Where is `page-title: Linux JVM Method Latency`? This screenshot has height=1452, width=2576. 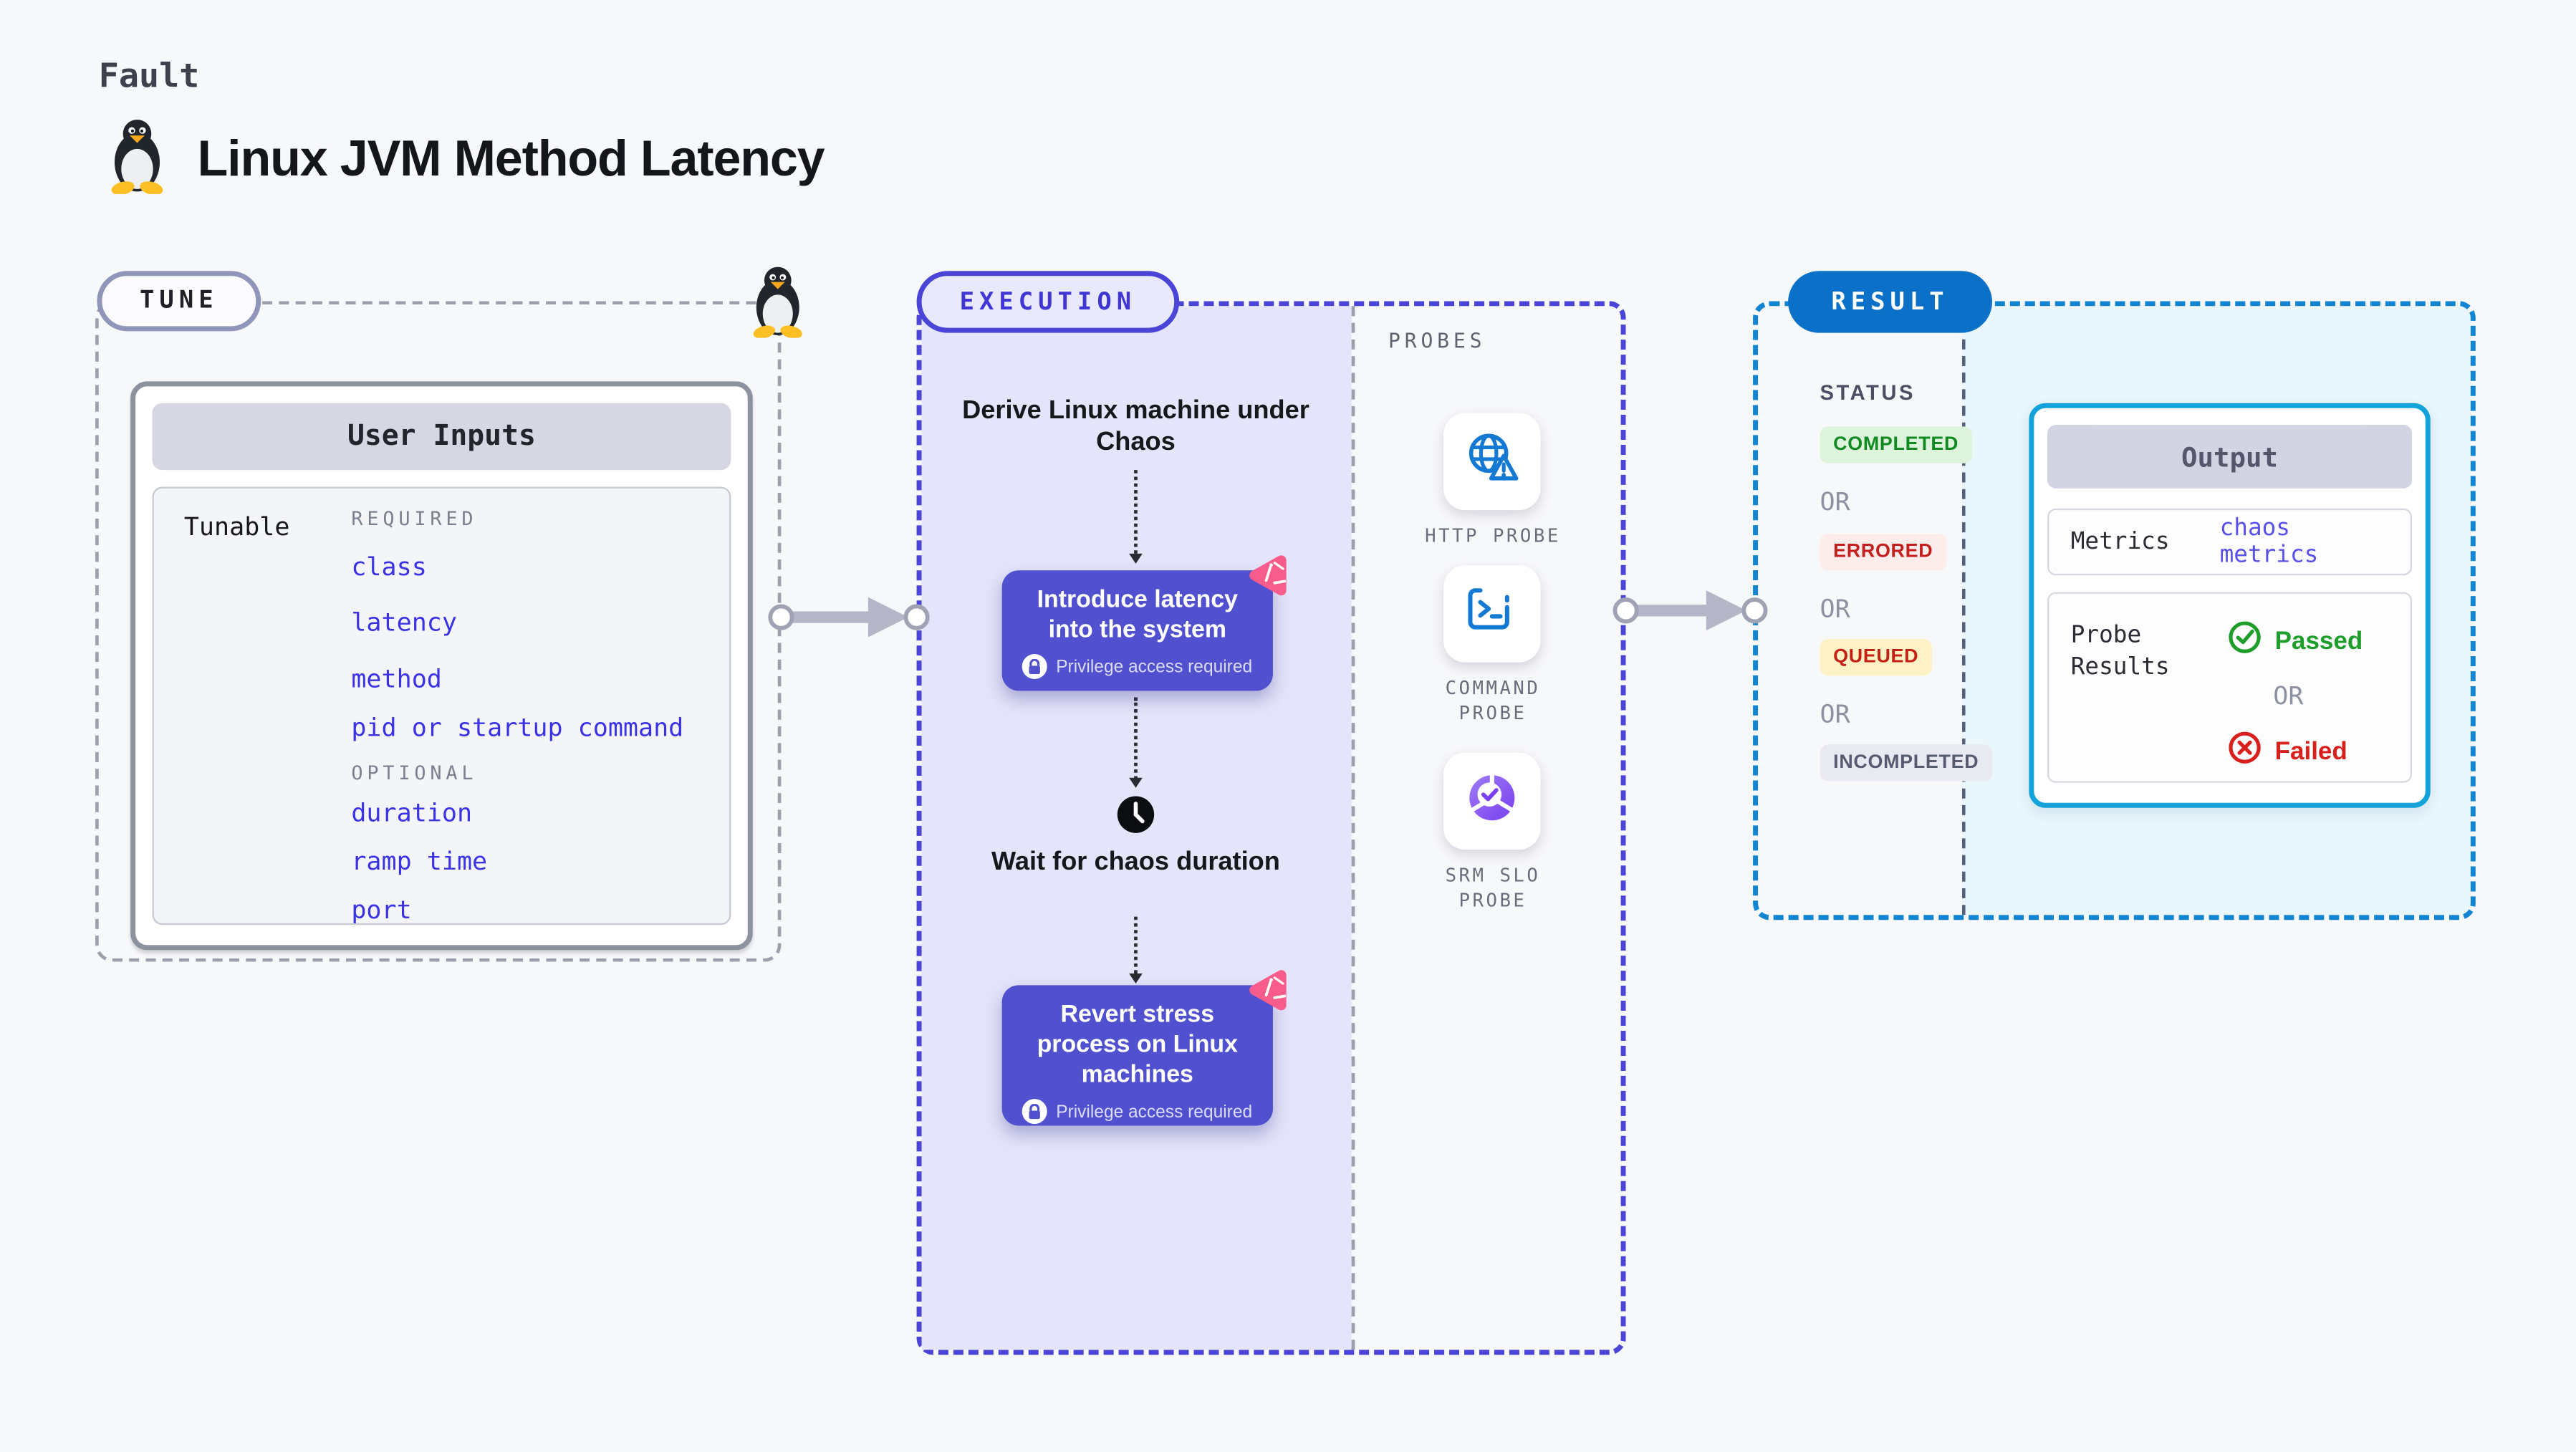
page-title: Linux JVM Method Latency is located at coordinates (511, 159).